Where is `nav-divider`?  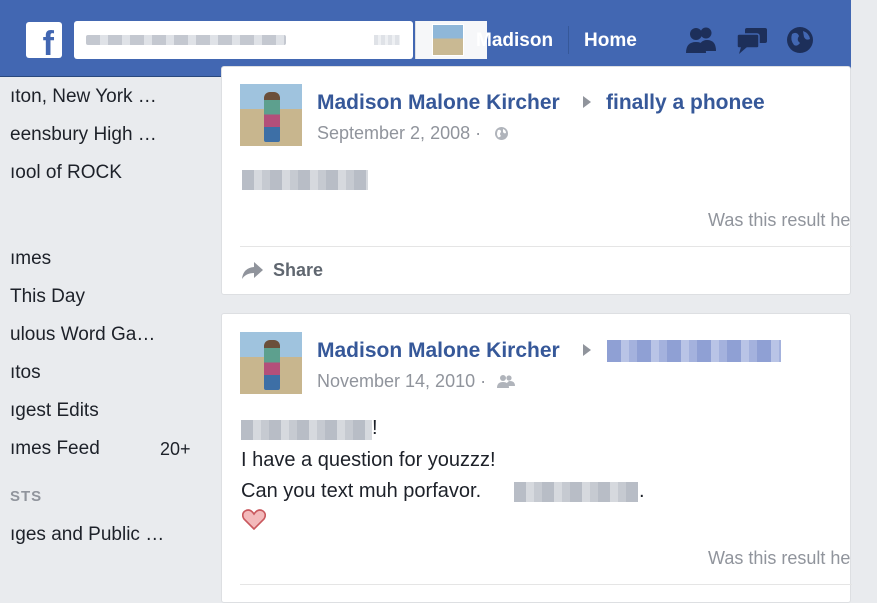 nav-divider is located at coordinates (568, 40).